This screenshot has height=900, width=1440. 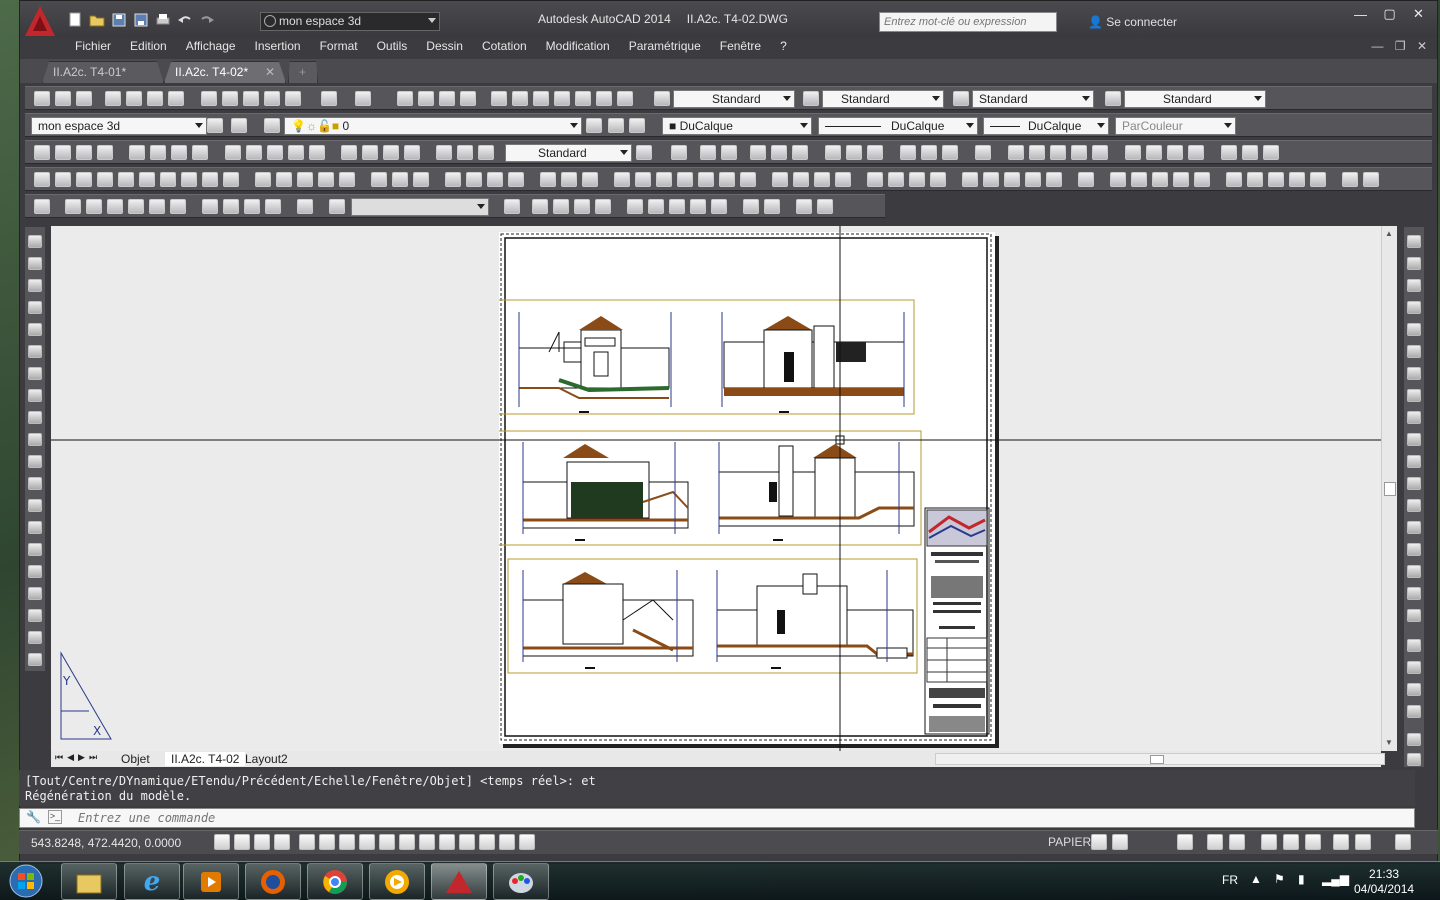 I want to click on ucs-z-icon, so click(x=950, y=152).